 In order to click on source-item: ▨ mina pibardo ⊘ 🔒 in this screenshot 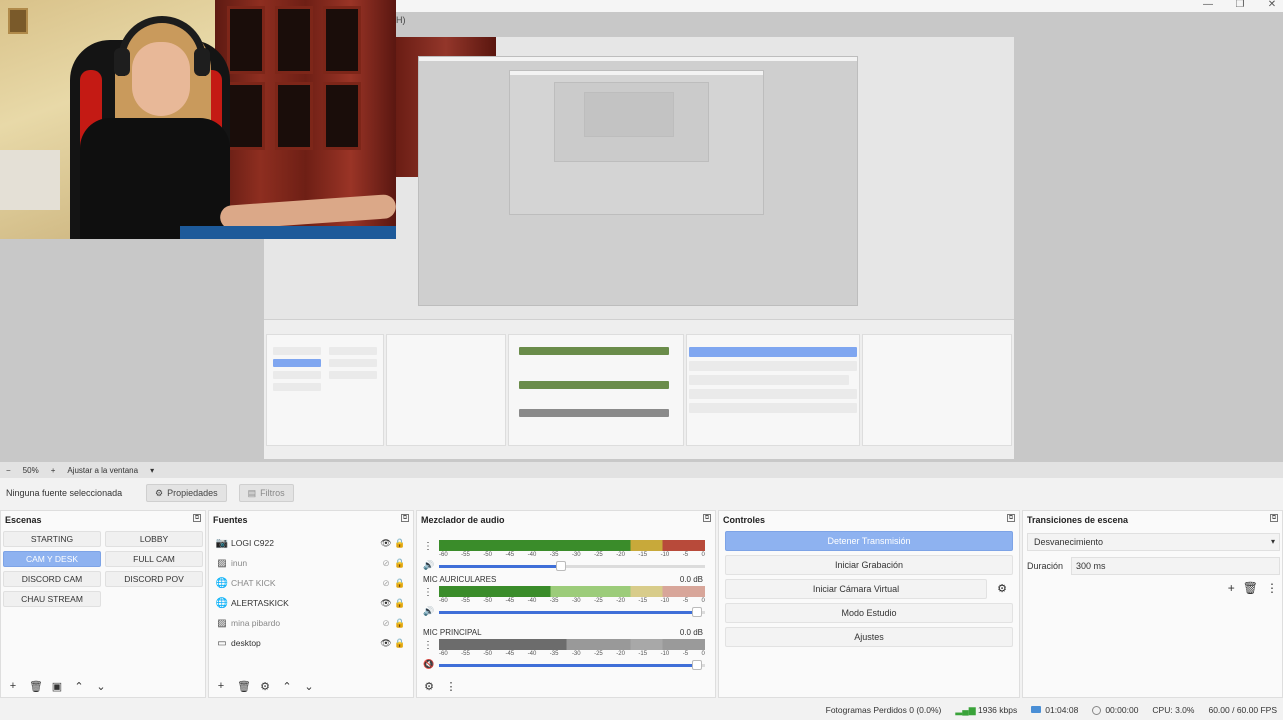, I will do `click(311, 623)`.